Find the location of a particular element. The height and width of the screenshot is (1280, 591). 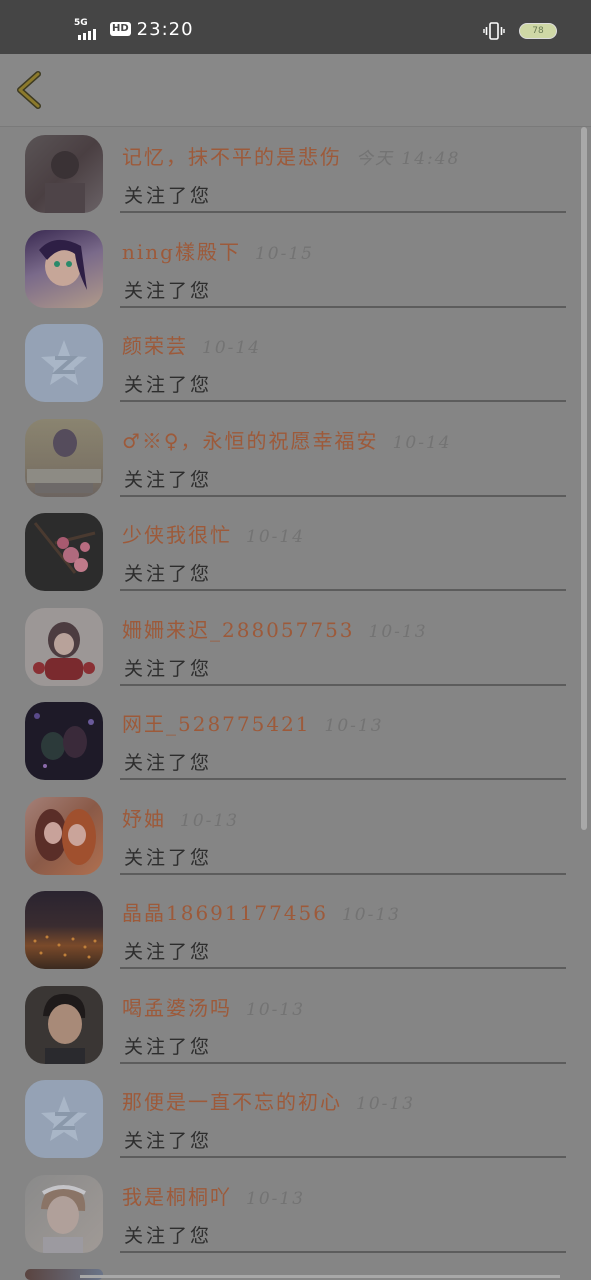

user-name: ning樣殿下 is located at coordinates (181, 252).